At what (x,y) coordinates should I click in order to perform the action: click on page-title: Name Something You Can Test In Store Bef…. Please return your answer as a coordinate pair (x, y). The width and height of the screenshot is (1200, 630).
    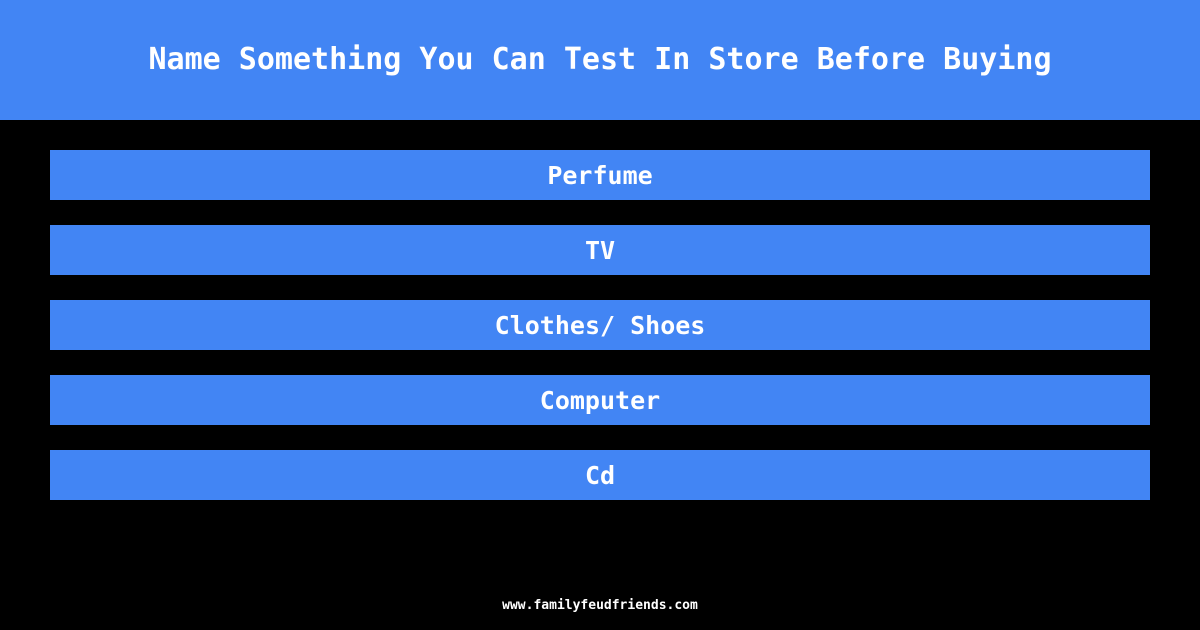
    Looking at the image, I should click on (600, 59).